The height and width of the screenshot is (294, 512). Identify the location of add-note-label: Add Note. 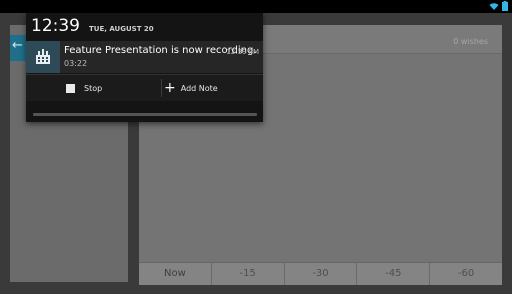
(199, 88).